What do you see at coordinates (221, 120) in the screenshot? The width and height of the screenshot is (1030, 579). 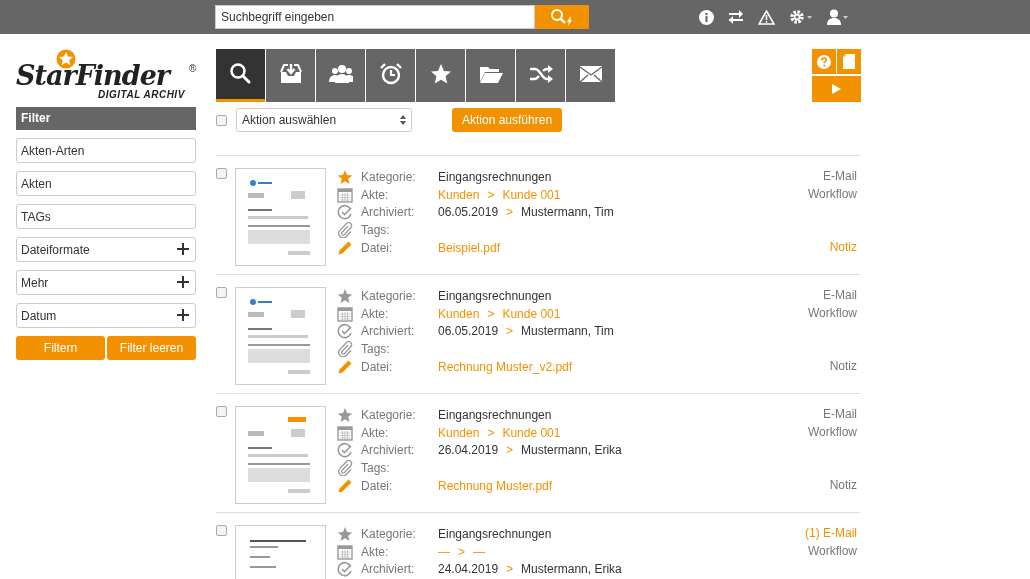 I see `select-all-checkbox` at bounding box center [221, 120].